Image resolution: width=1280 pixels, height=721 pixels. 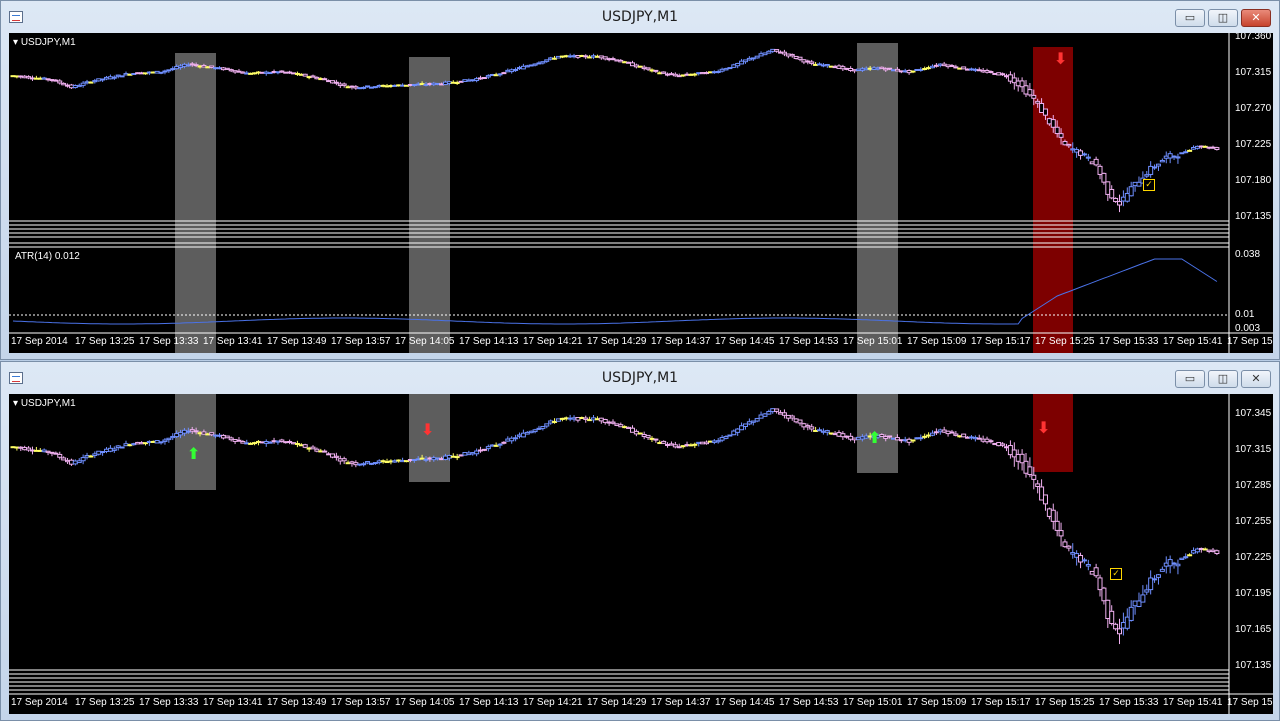 What do you see at coordinates (48, 42) in the screenshot?
I see `symbol-text-1: USDJPY,M1` at bounding box center [48, 42].